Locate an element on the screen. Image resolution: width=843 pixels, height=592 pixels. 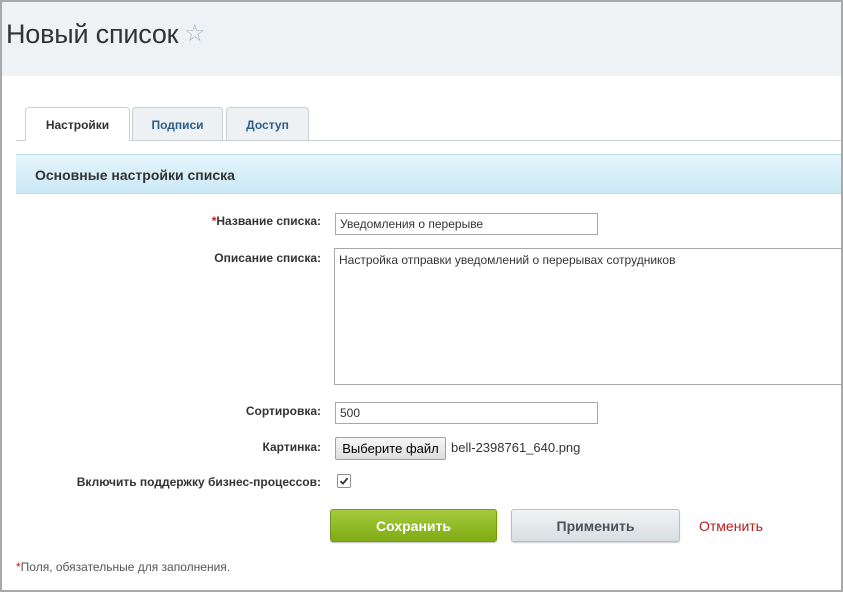
required-footnote: *Поля, обязательные для заполнения. is located at coordinates (123, 567).